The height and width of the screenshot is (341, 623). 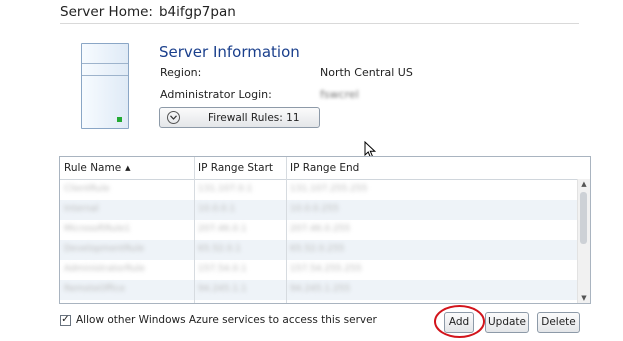 What do you see at coordinates (225, 189) in the screenshot?
I see `cell-ip-start: 131.107.0.1` at bounding box center [225, 189].